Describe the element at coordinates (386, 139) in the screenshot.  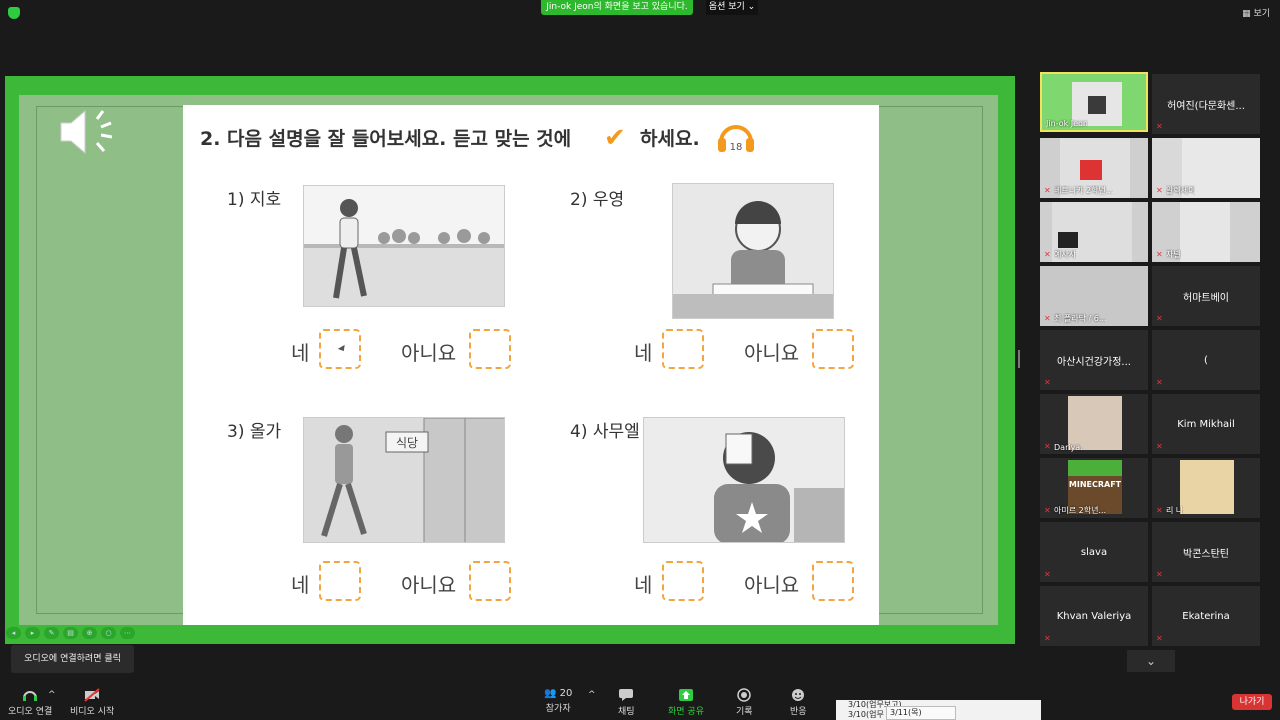
I see `worksheet-title: 2. 다음 설명을 잘 들어보세요. 듣고 맞는 것에` at that location.